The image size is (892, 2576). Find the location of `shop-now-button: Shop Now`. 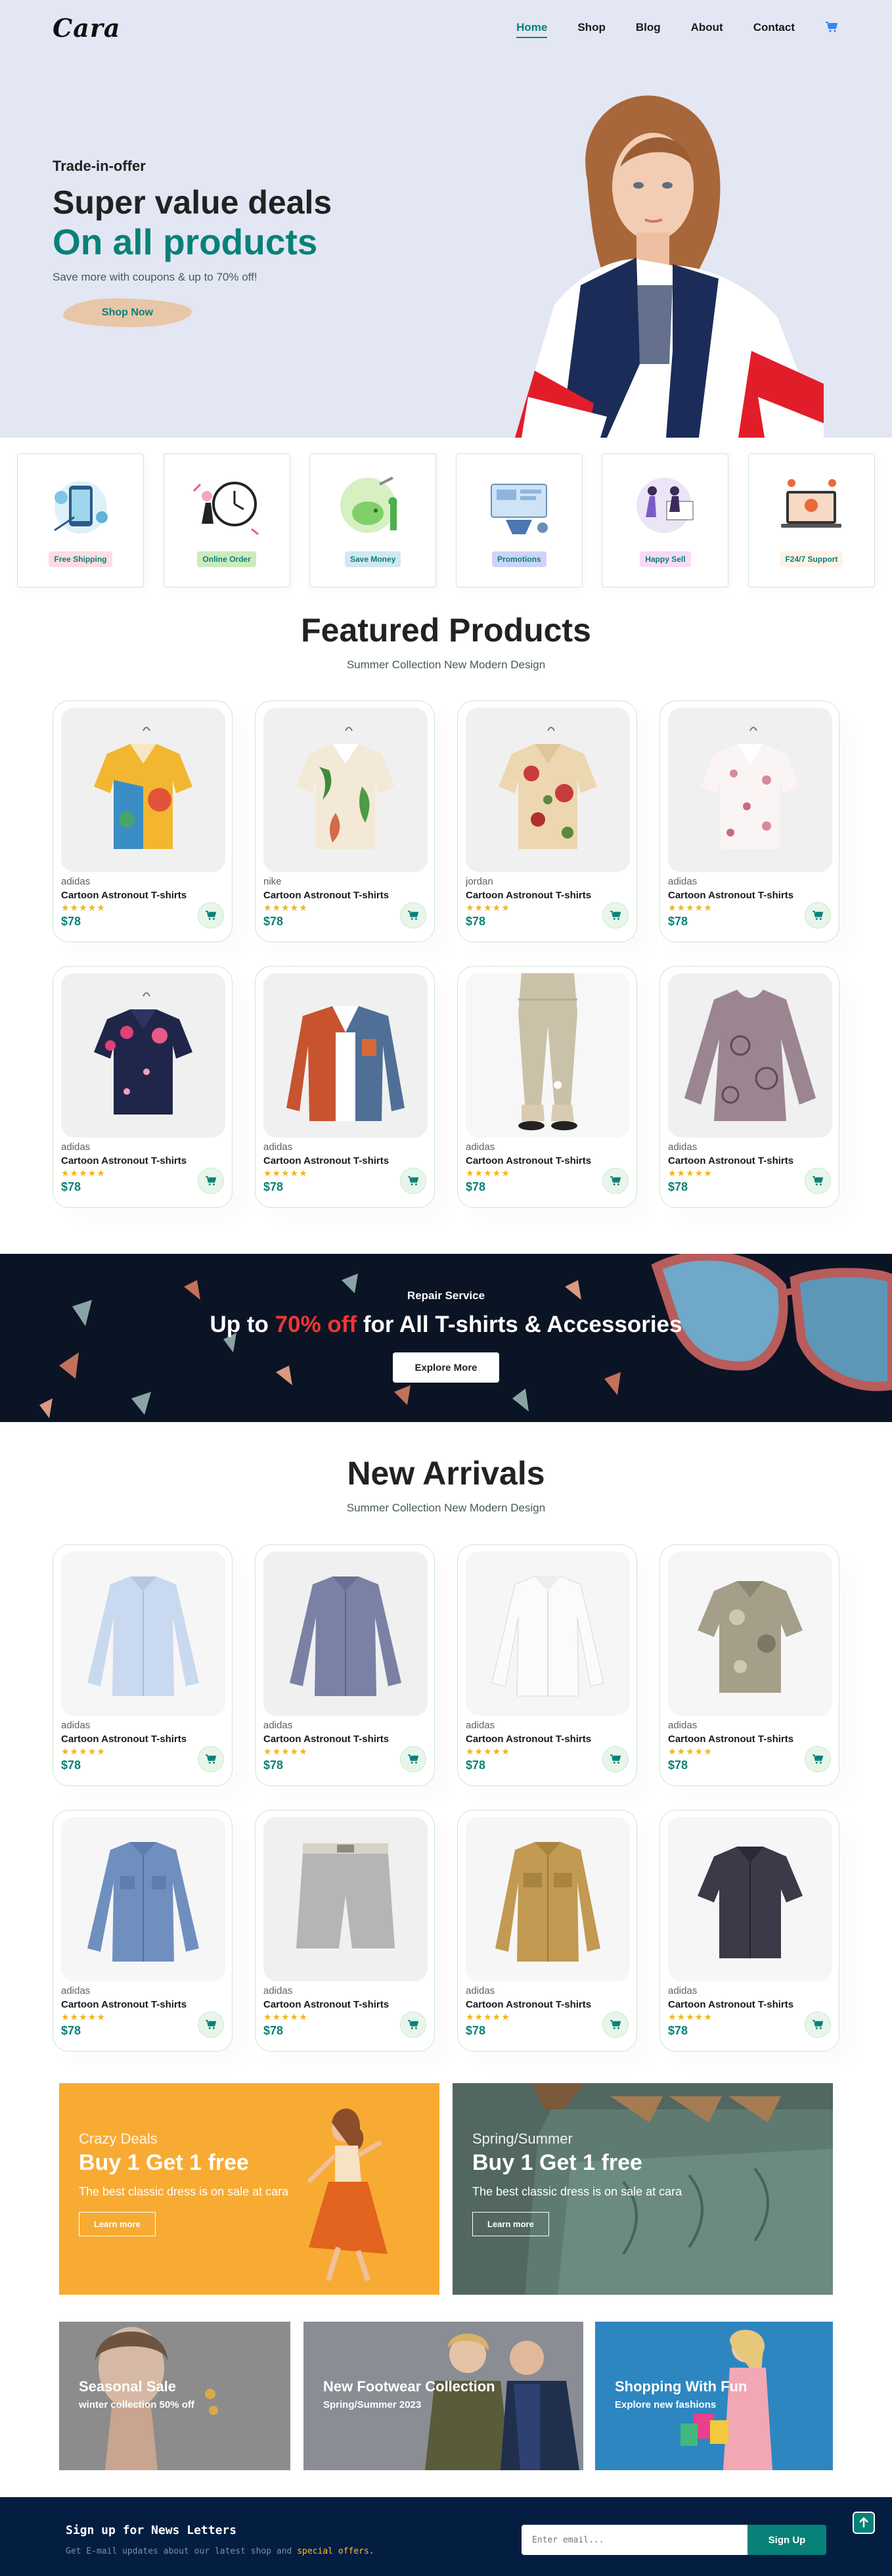

shop-now-button: Shop Now is located at coordinates (127, 313).